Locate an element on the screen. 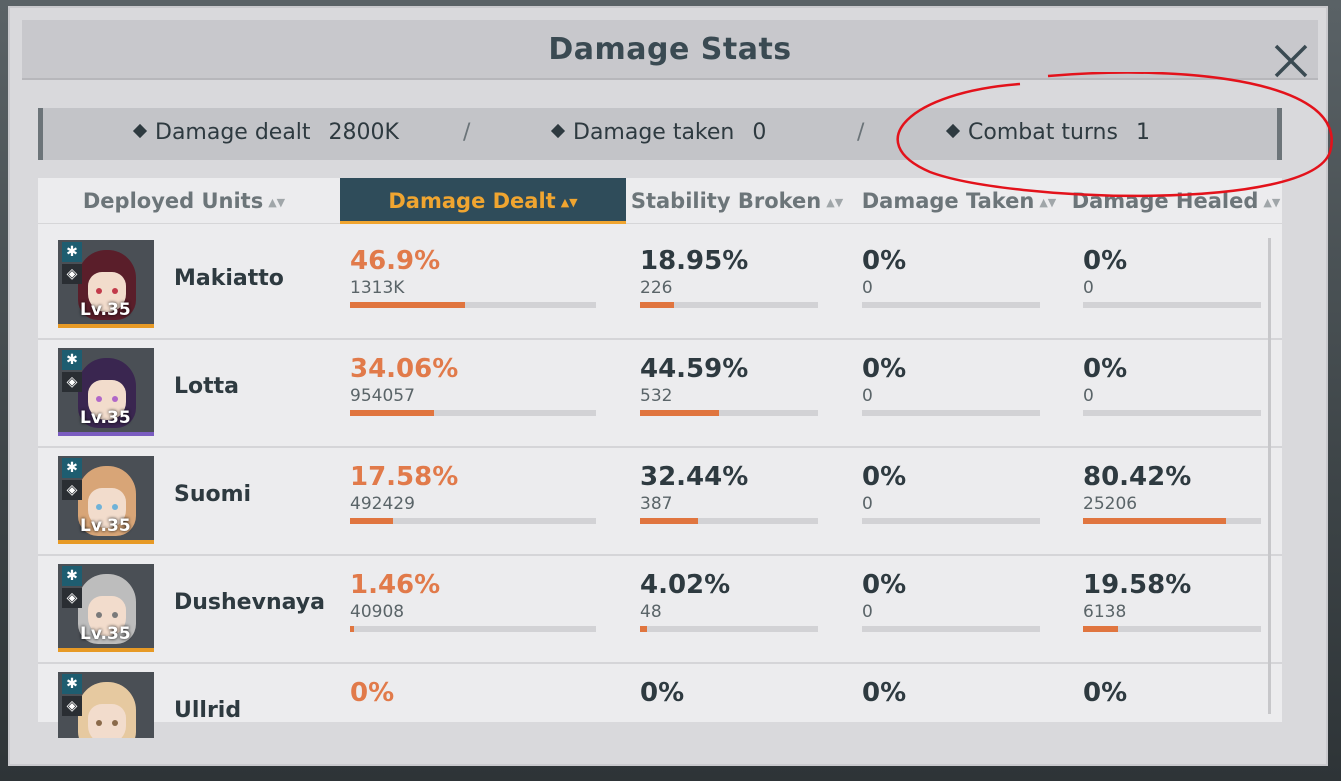 The image size is (1341, 781). cell-stability: 18.95% 226 is located at coordinates (694, 272).